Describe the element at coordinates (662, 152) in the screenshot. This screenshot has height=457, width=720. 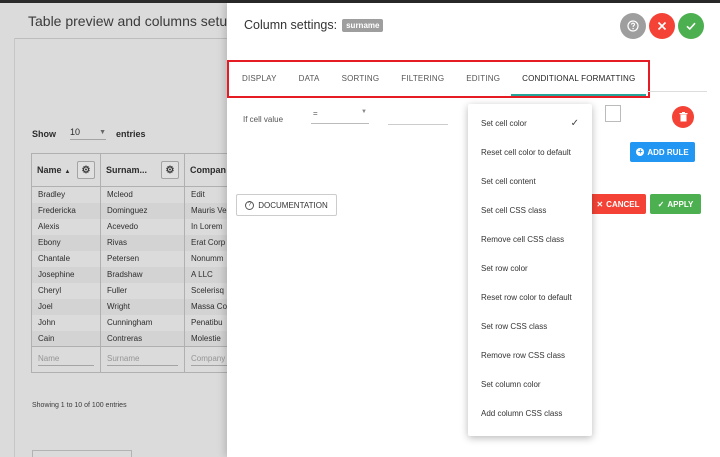
I see `add-rule-button: + ADD RULE` at that location.